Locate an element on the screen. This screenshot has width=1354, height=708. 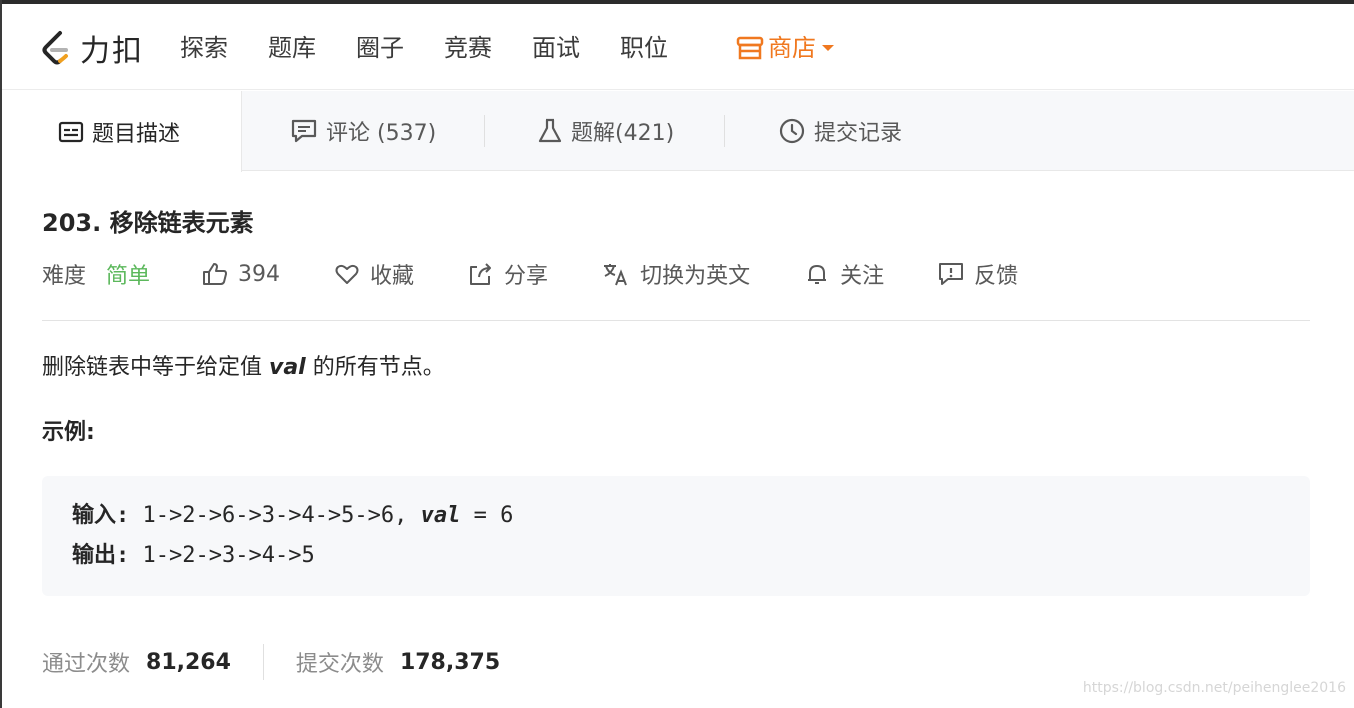
nav-item-jobs: 职位 is located at coordinates (644, 48).